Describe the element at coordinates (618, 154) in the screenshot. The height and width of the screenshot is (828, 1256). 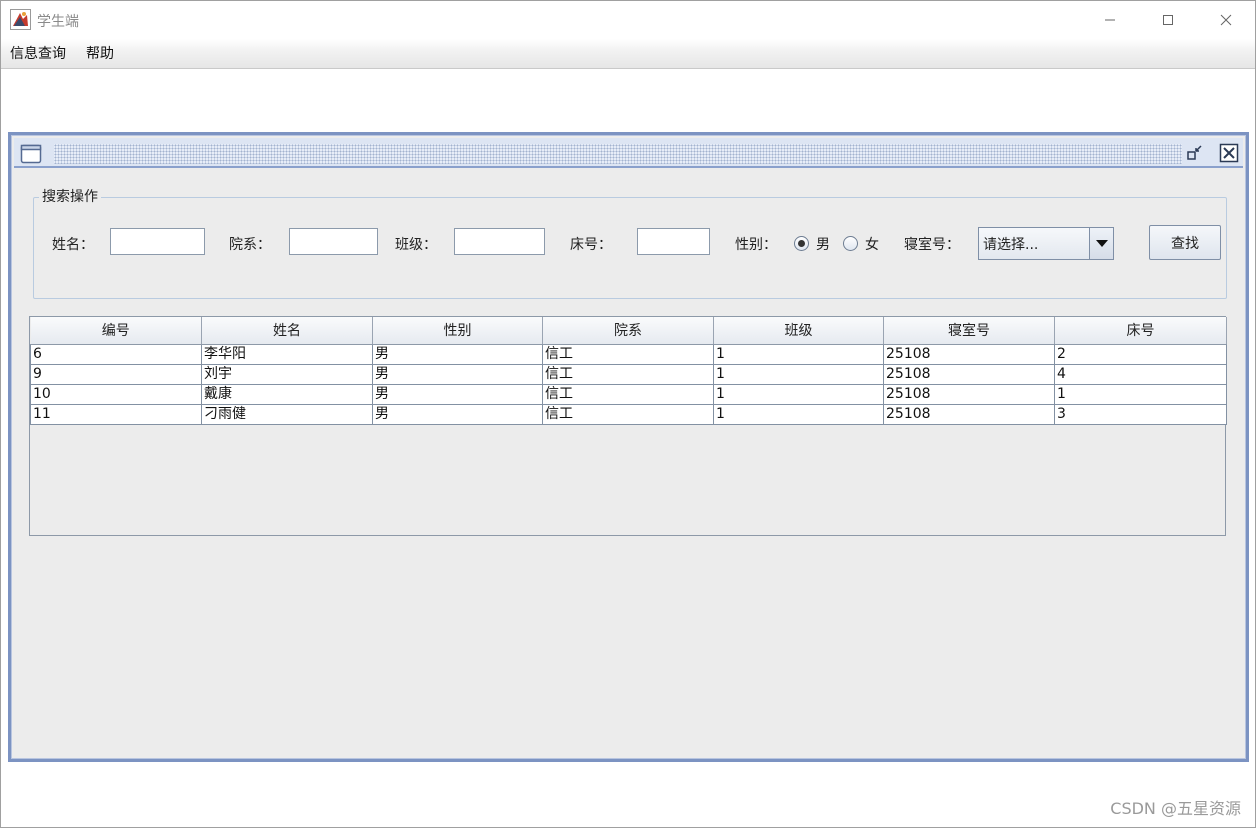
I see `frame-title-grip` at that location.